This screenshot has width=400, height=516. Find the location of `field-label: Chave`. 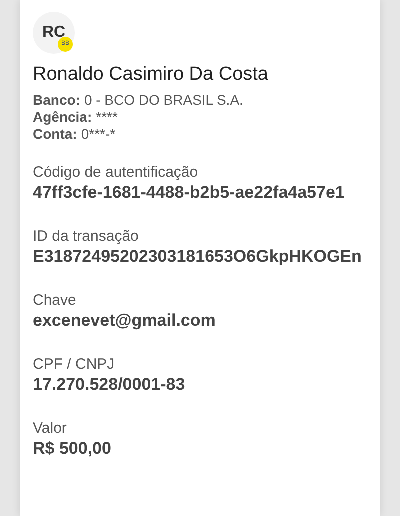

field-label: Chave is located at coordinates (55, 301).